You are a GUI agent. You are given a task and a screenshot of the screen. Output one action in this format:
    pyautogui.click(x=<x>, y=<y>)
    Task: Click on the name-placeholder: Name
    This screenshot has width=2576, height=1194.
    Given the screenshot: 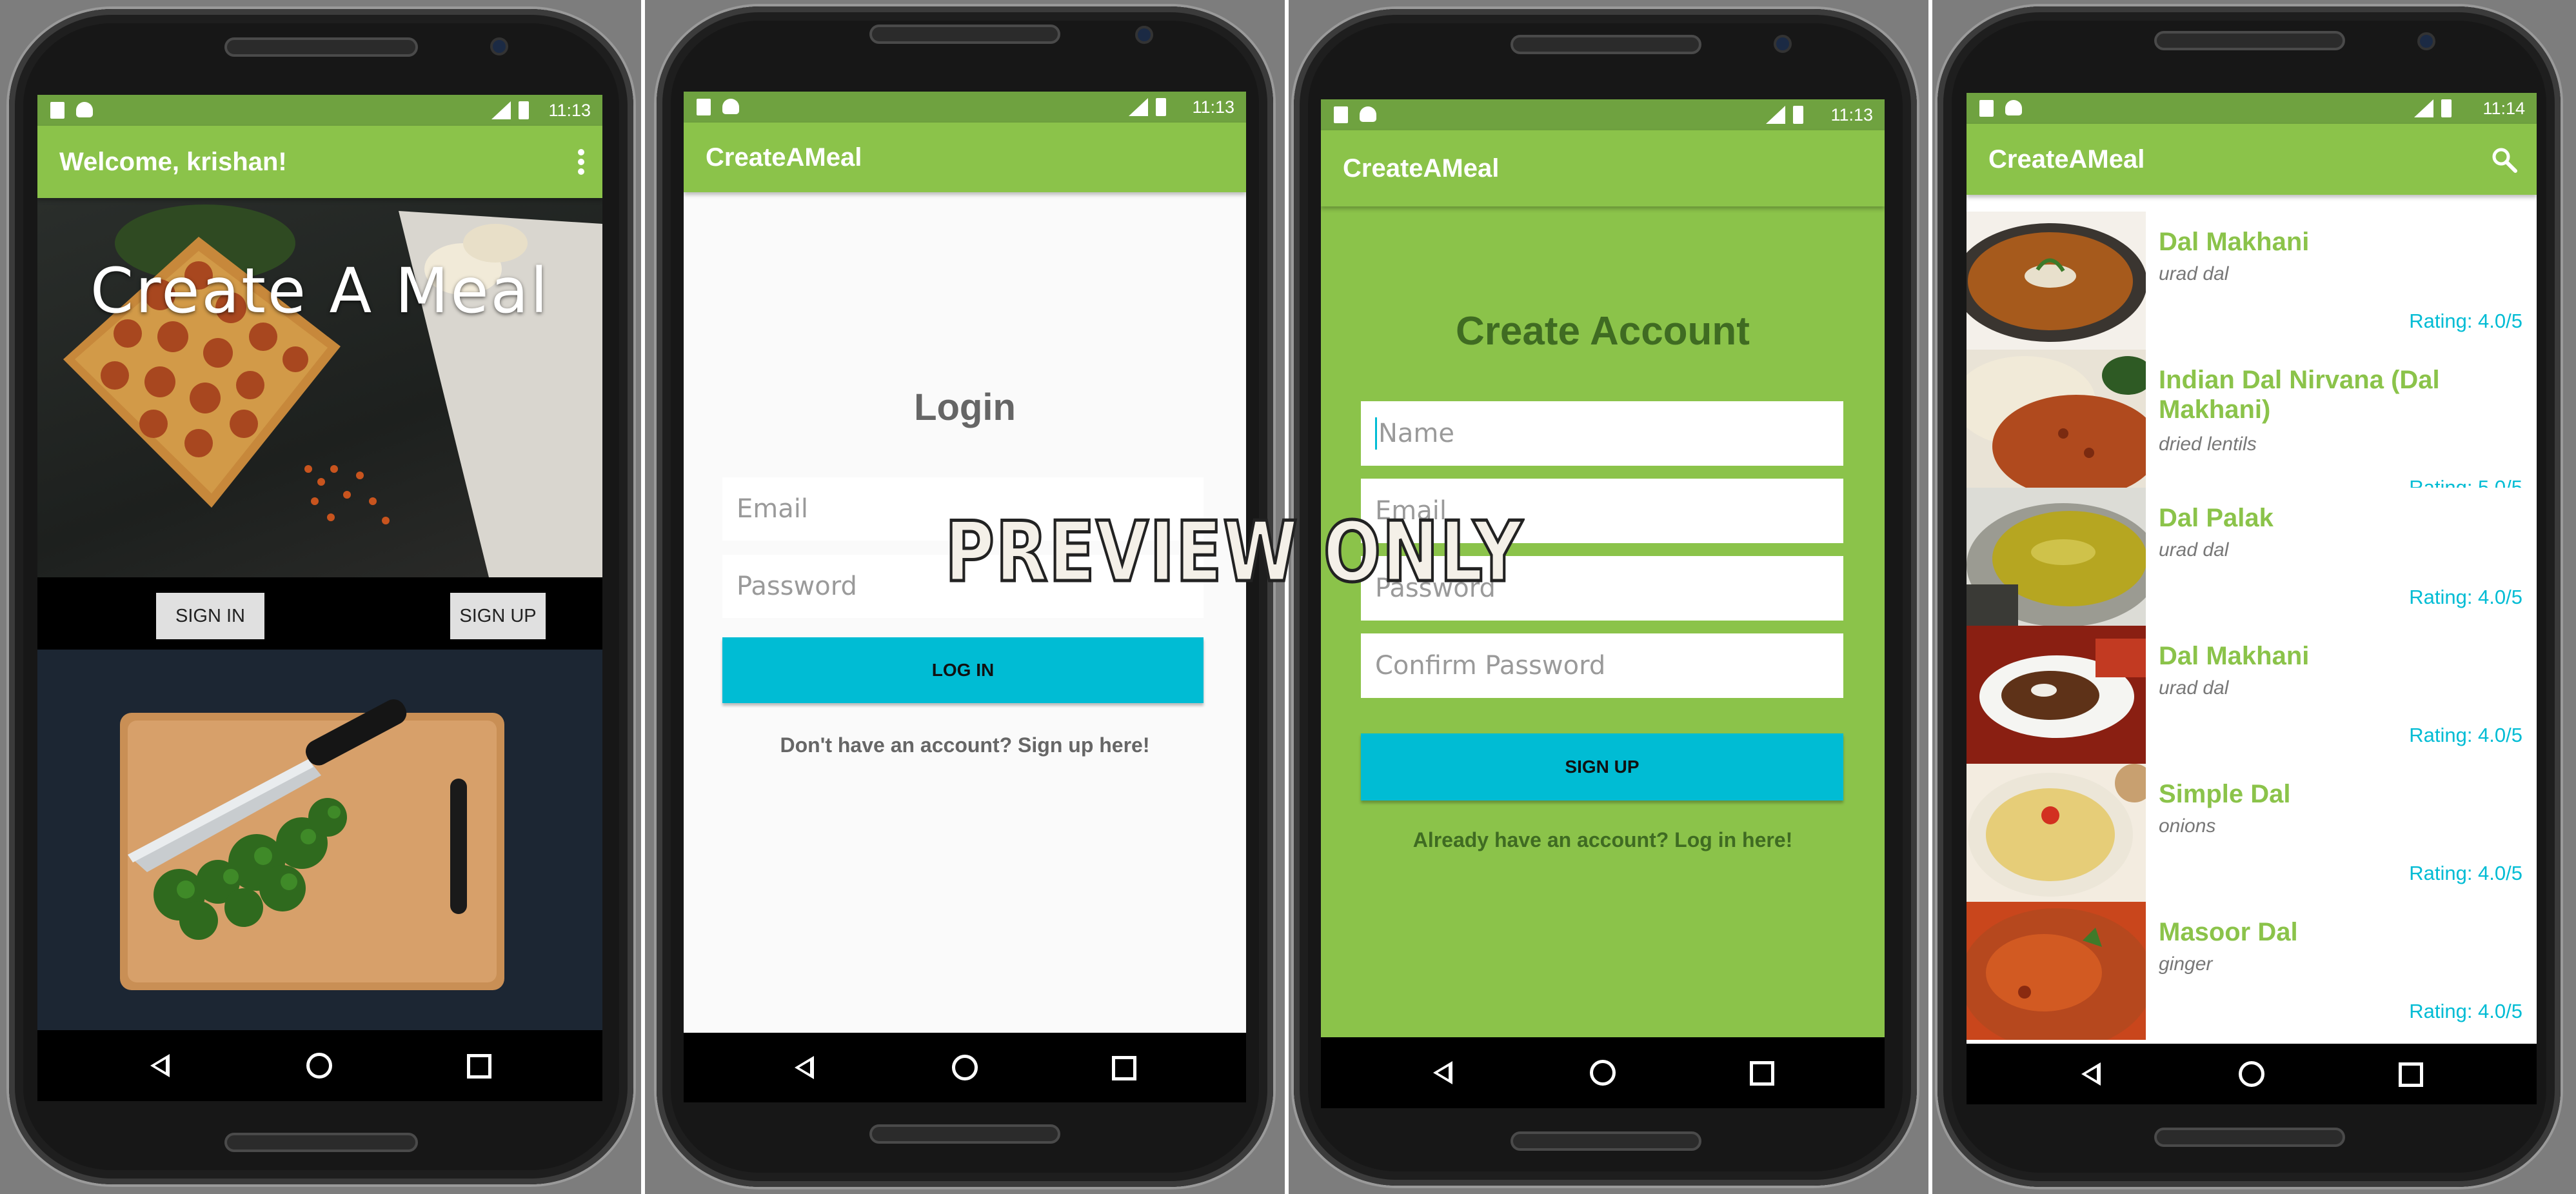 What is the action you would take?
    pyautogui.click(x=1416, y=433)
    